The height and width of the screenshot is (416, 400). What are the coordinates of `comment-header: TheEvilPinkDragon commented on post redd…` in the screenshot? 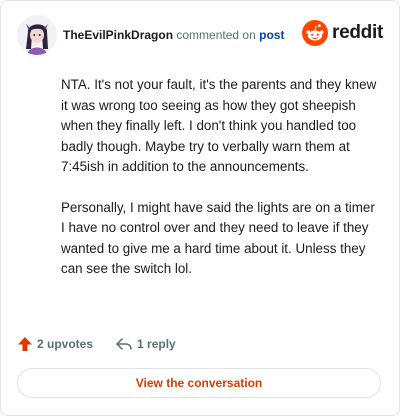 It's located at (200, 35).